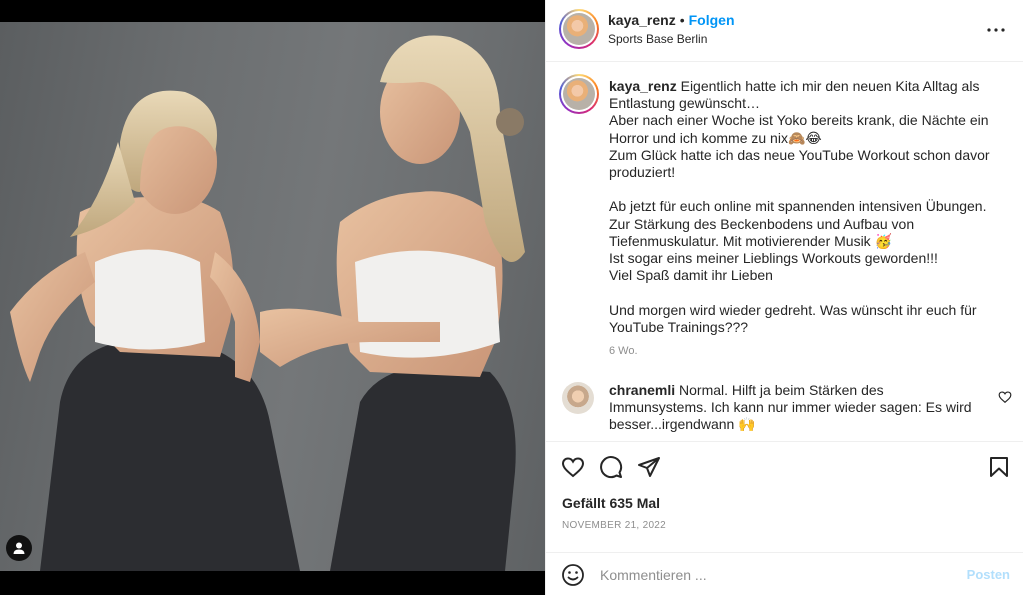  Describe the element at coordinates (784, 467) in the screenshot. I see `post-actions` at that location.